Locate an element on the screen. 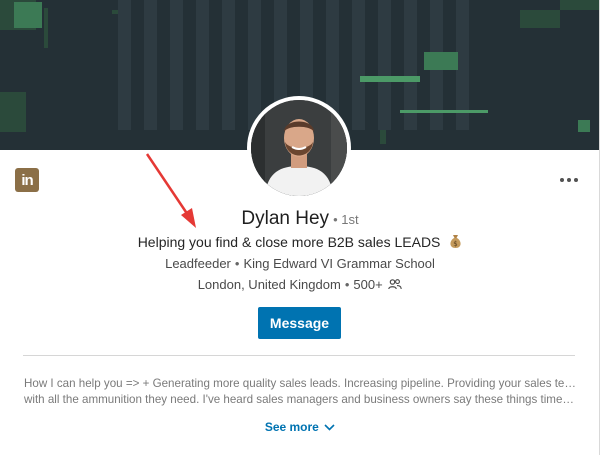  avatar is located at coordinates (299, 148).